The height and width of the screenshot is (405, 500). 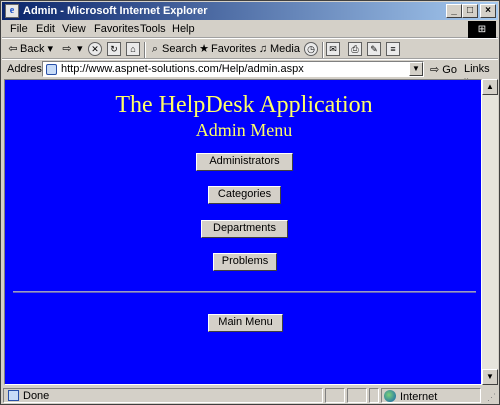 What do you see at coordinates (470, 11) in the screenshot?
I see `maximize-button: □` at bounding box center [470, 11].